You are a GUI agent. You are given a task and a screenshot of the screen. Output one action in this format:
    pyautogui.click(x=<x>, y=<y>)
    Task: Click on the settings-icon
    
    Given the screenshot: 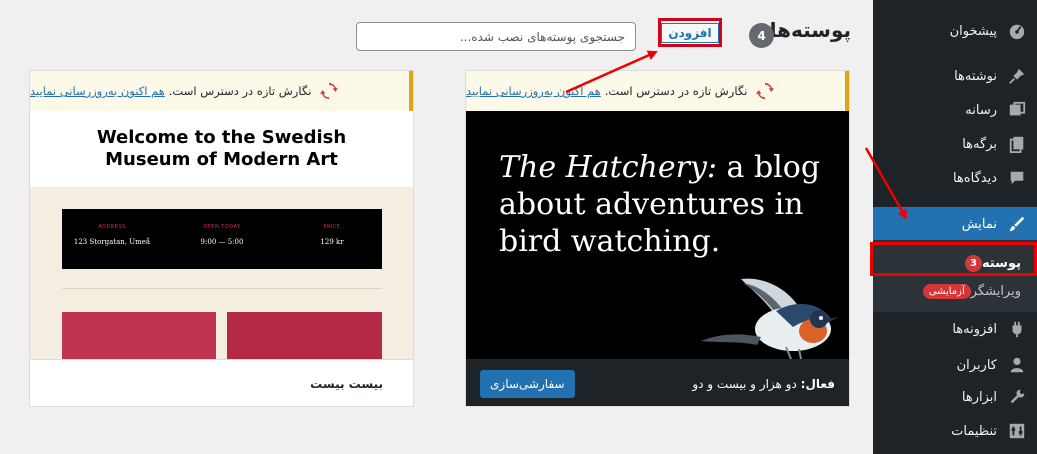 What is the action you would take?
    pyautogui.click(x=1017, y=431)
    